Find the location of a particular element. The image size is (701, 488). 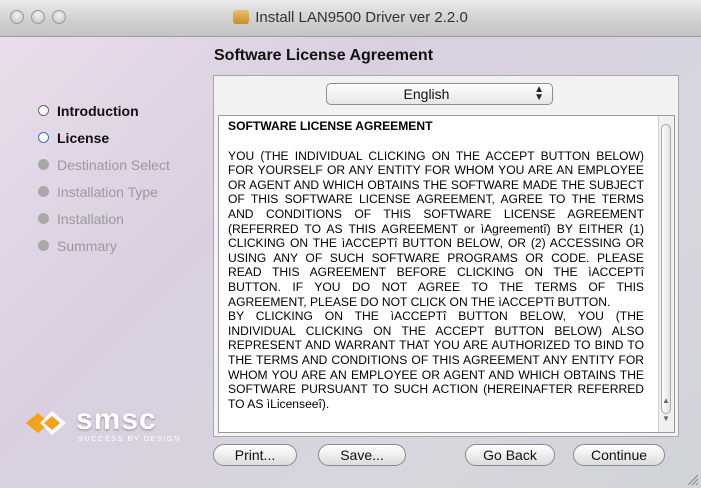

language-select: English ▲ ▼ is located at coordinates (439, 94).